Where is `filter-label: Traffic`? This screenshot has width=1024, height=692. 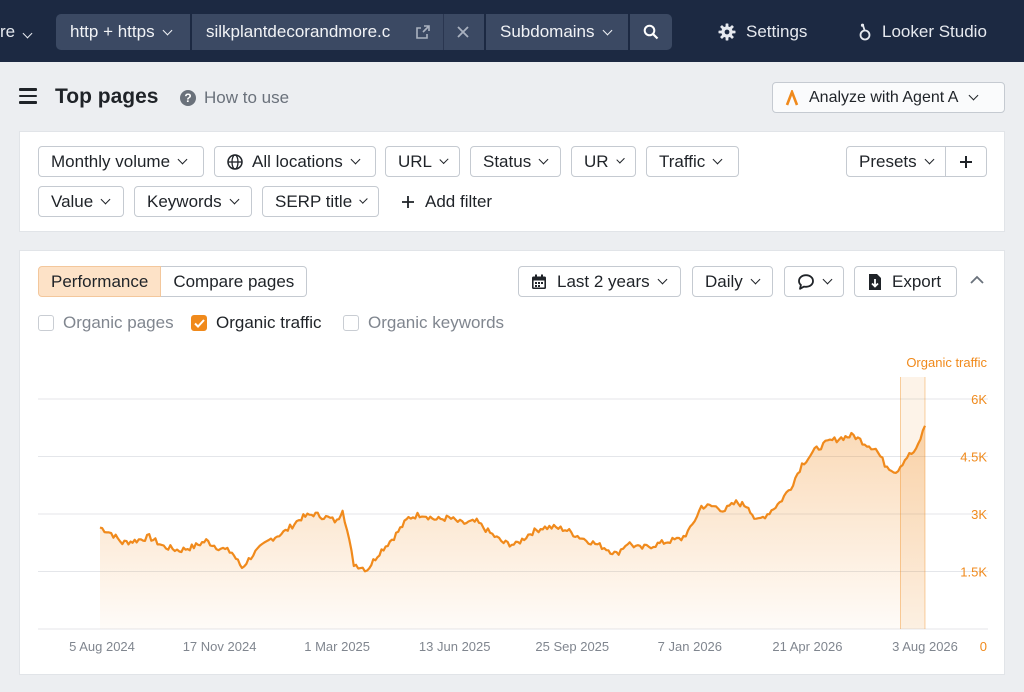
filter-label: Traffic is located at coordinates (682, 161).